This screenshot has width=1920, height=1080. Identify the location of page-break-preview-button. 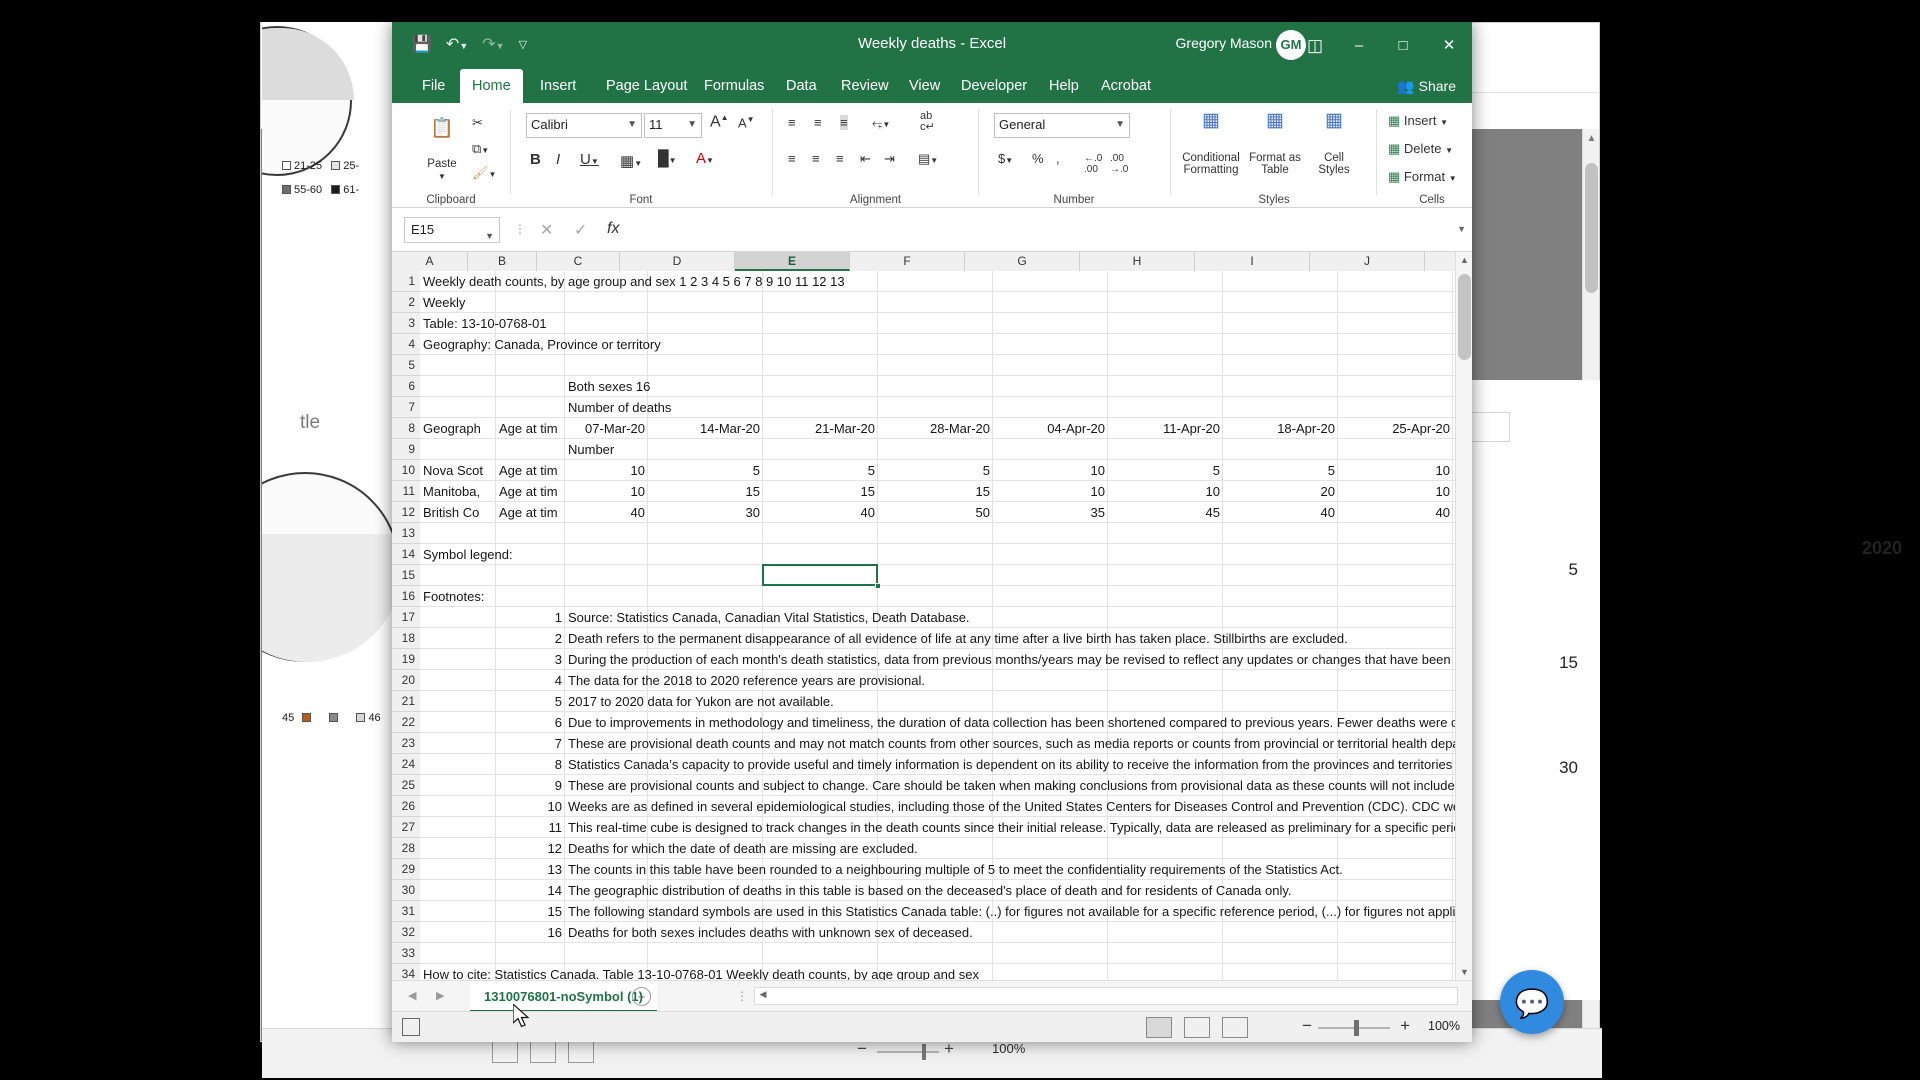
(1235, 1027).